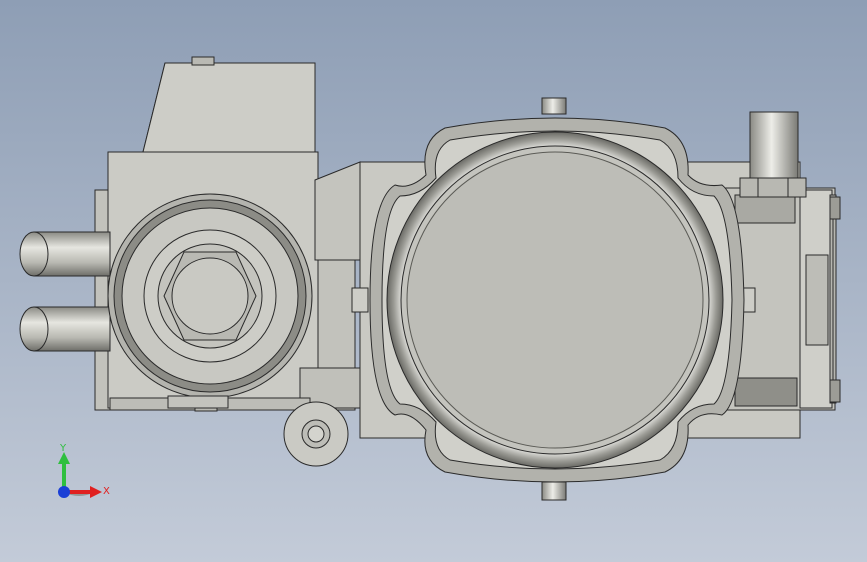  Describe the element at coordinates (210, 296) in the screenshot. I see `valve-port` at that location.